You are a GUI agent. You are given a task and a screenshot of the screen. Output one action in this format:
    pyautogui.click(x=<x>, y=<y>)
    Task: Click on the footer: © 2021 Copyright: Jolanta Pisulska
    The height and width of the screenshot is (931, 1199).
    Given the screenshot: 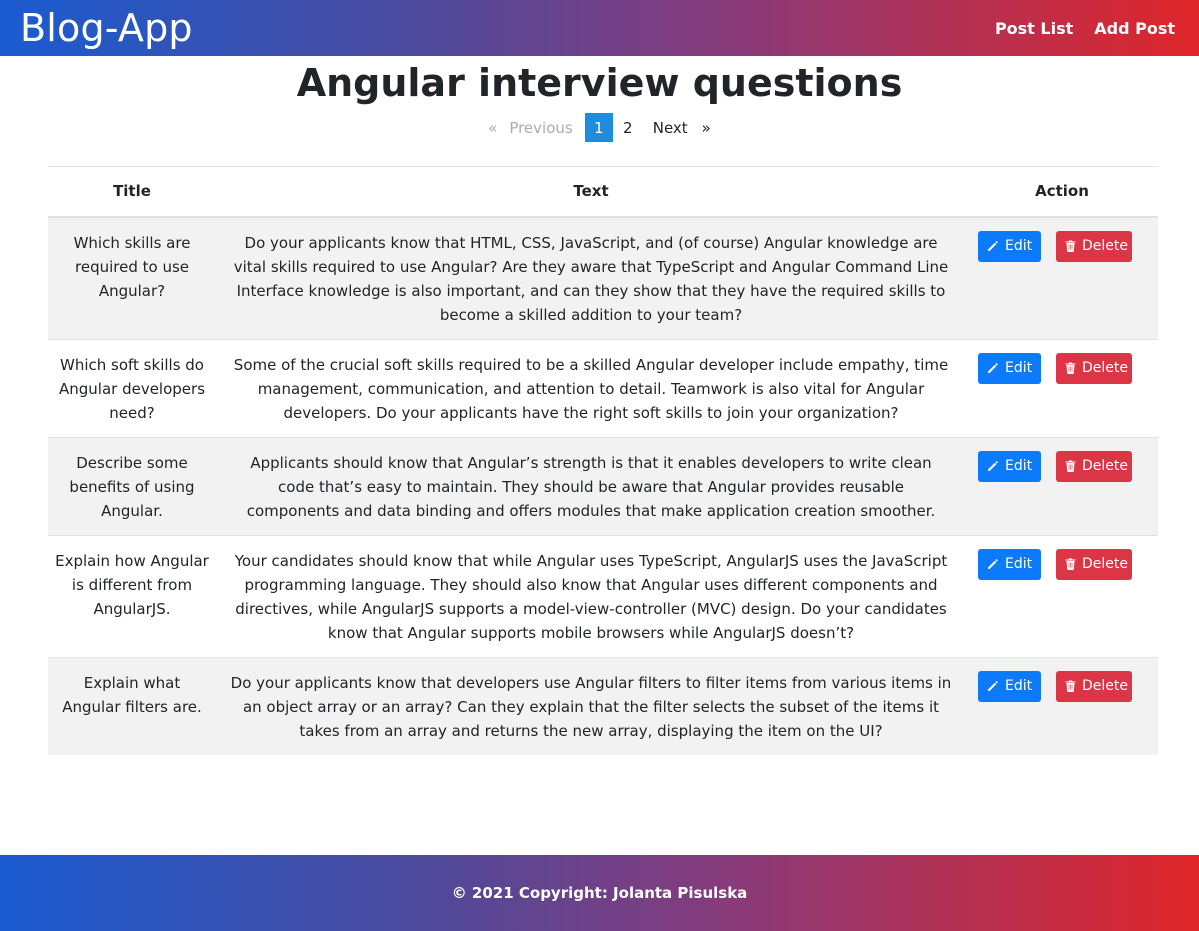 What is the action you would take?
    pyautogui.click(x=599, y=893)
    